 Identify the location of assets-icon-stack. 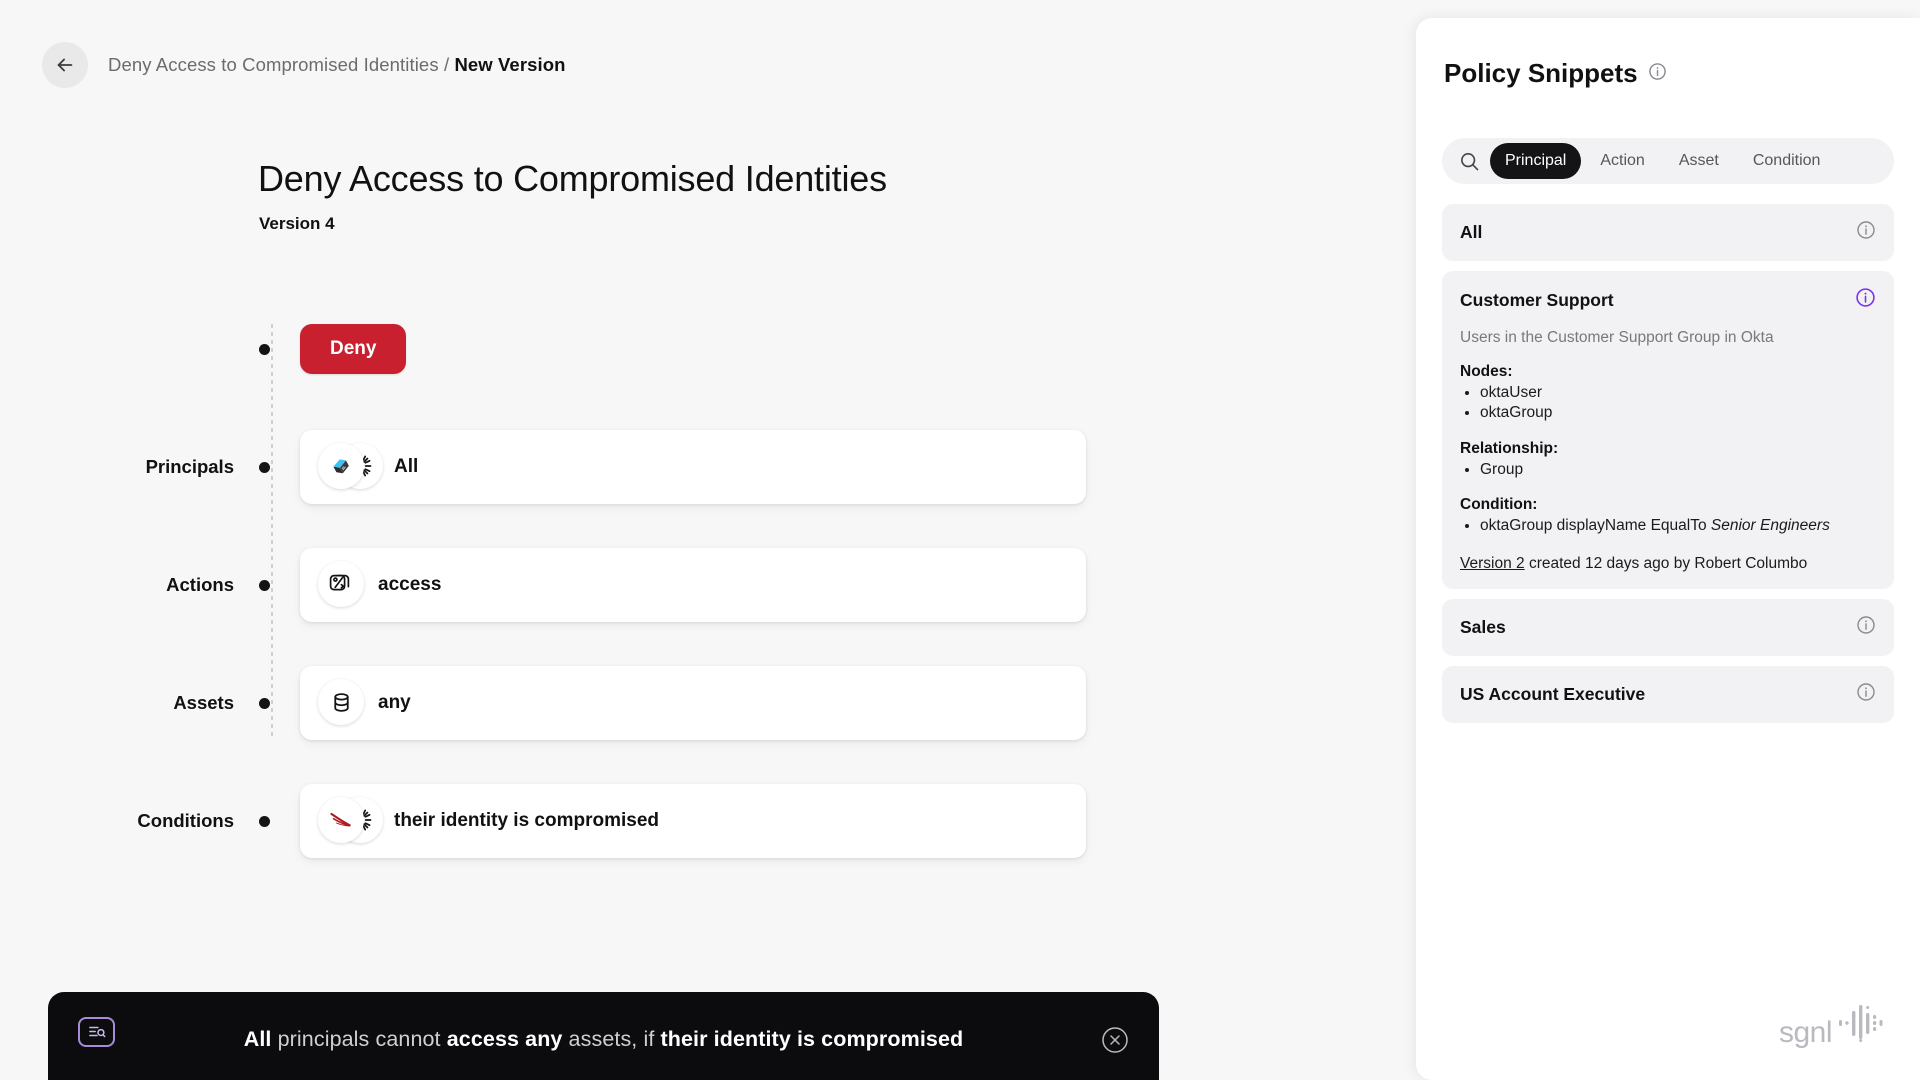
(341, 703).